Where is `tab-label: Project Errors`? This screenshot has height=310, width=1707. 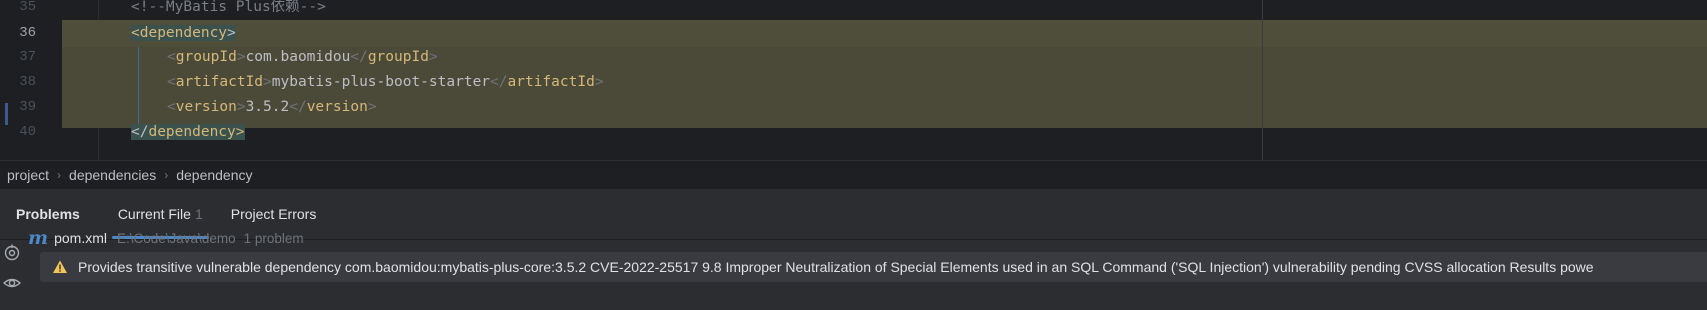
tab-label: Project Errors is located at coordinates (273, 214).